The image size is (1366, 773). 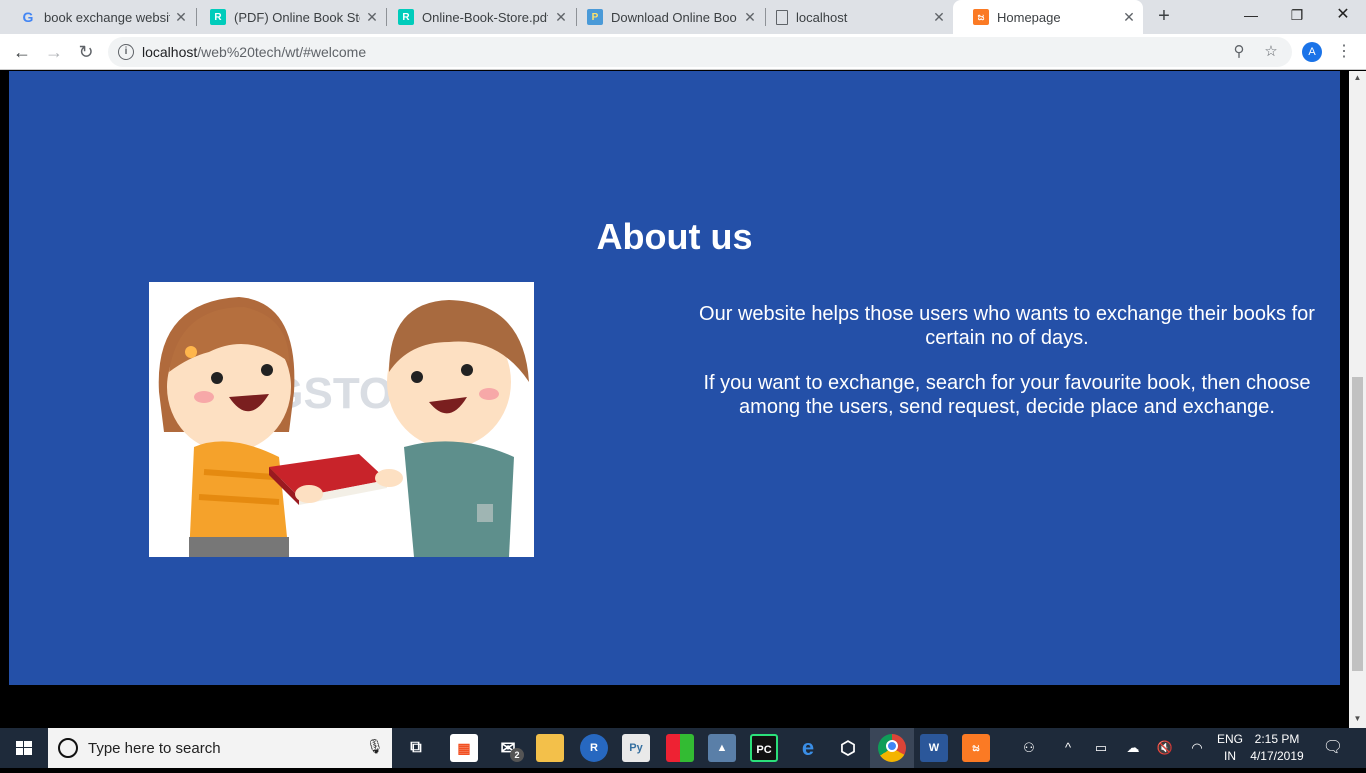 What do you see at coordinates (517, 755) in the screenshot?
I see `mail-badge: 2` at bounding box center [517, 755].